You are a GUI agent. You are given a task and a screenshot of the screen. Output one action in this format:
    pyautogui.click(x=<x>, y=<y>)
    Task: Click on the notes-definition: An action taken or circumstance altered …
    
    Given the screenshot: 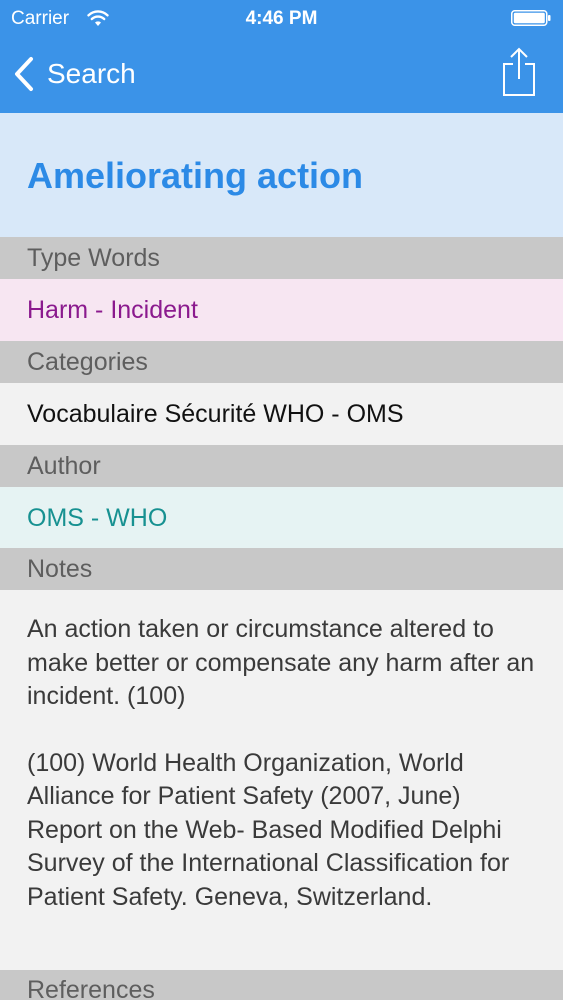 What is the action you would take?
    pyautogui.click(x=281, y=662)
    